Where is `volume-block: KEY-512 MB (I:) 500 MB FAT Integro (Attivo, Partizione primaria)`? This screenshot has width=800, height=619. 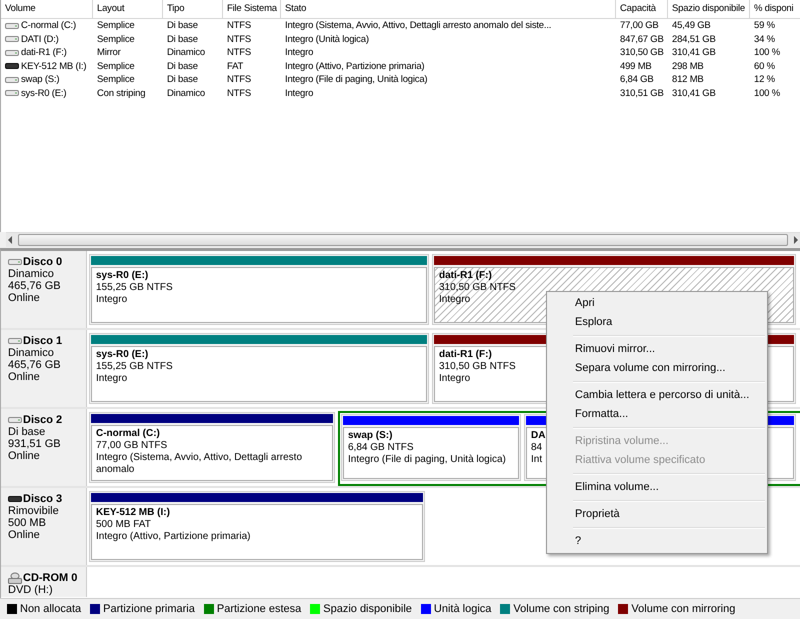 volume-block: KEY-512 MB (I:) 500 MB FAT Integro (Attivo, Partizione primaria) is located at coordinates (257, 526).